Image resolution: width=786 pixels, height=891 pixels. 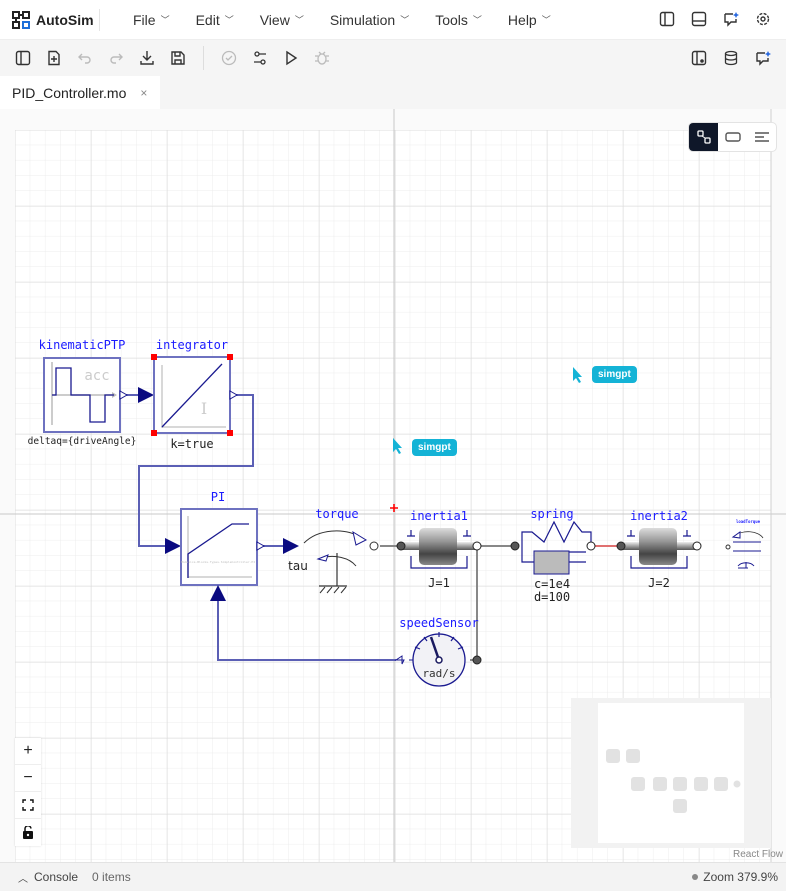 I want to click on unlock-icon, so click(x=28, y=832).